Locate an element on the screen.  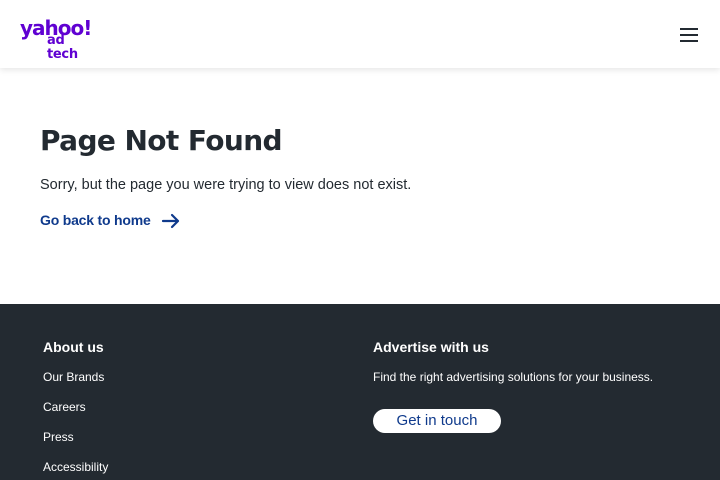
list-item: Careers is located at coordinates (75, 413).